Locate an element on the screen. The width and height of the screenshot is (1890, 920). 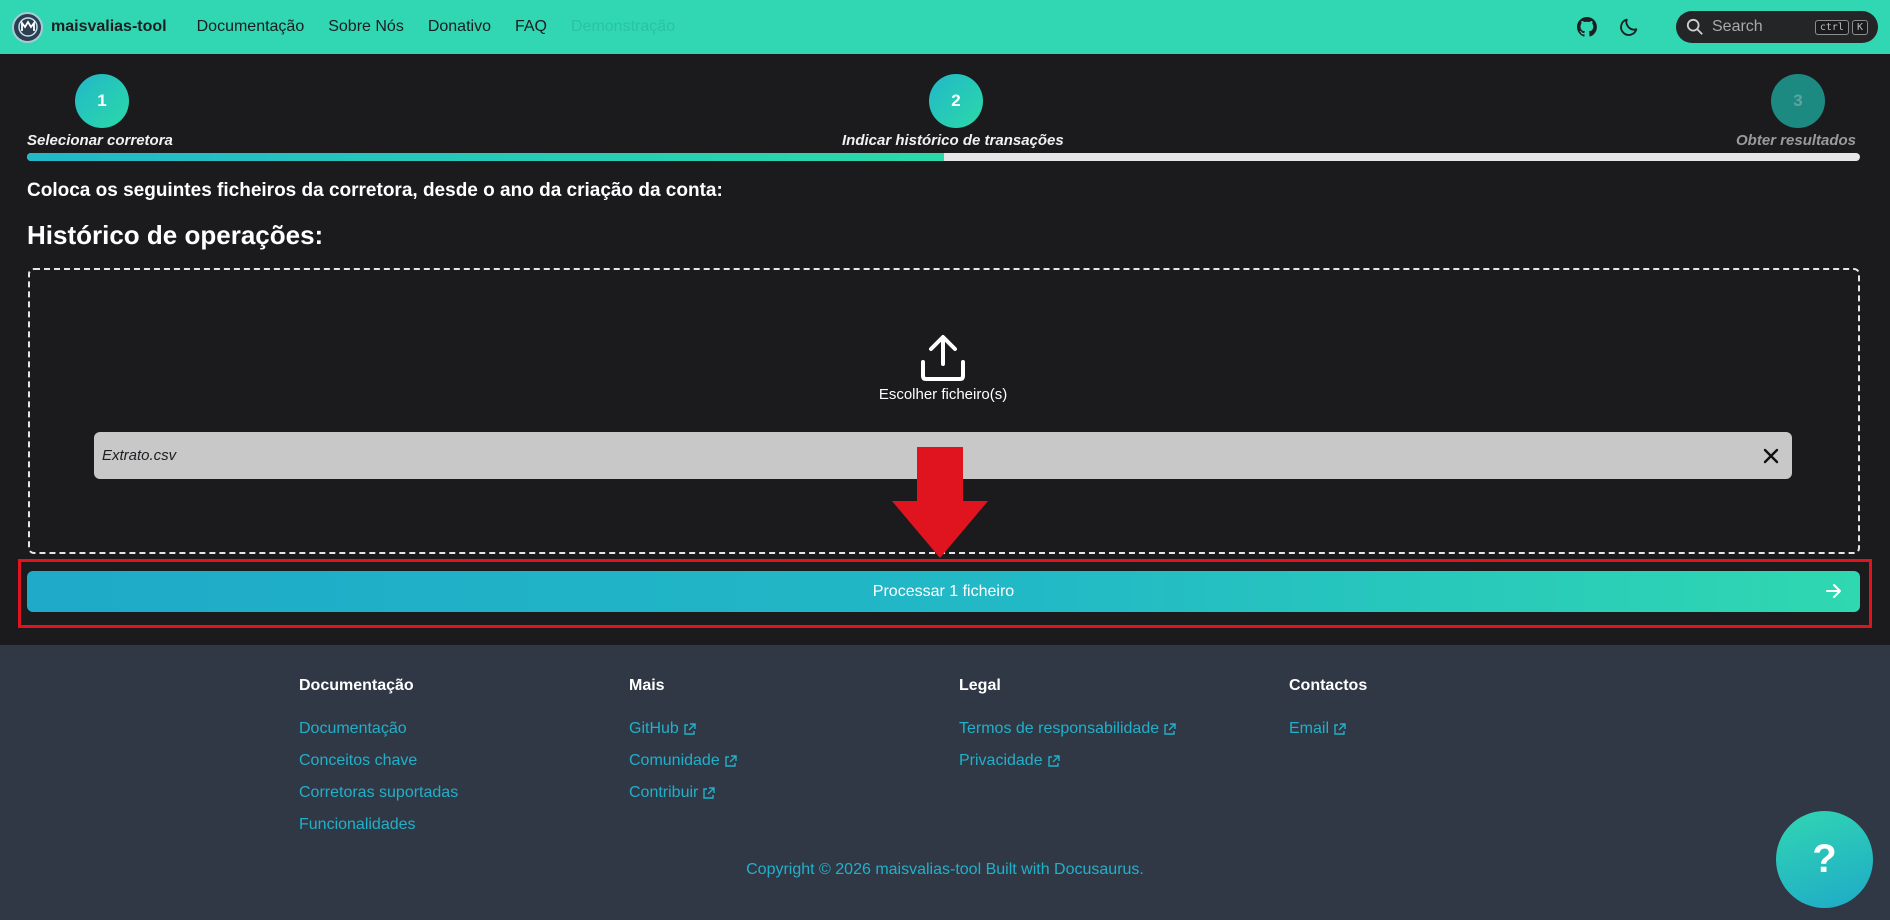
github-icon is located at coordinates (1587, 27).